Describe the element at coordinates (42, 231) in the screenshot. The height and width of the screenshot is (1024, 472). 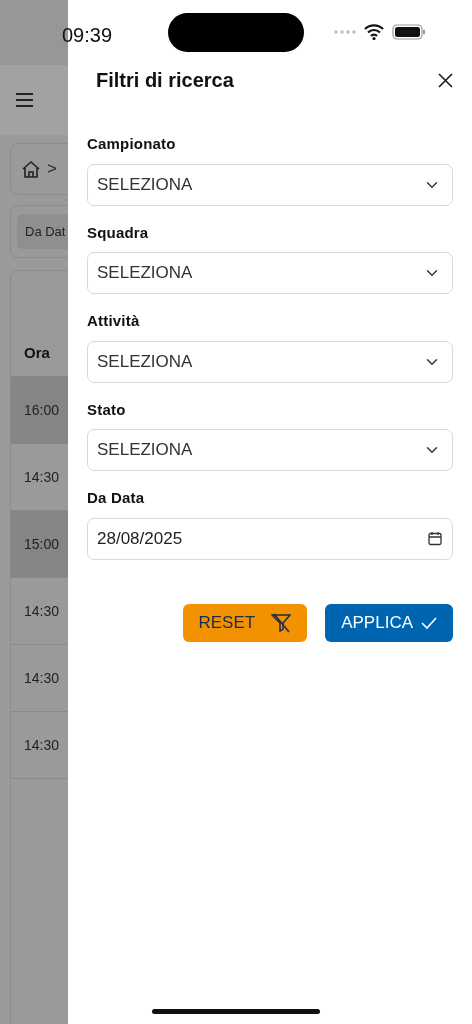
I see `filter-chip: Da Dat` at that location.